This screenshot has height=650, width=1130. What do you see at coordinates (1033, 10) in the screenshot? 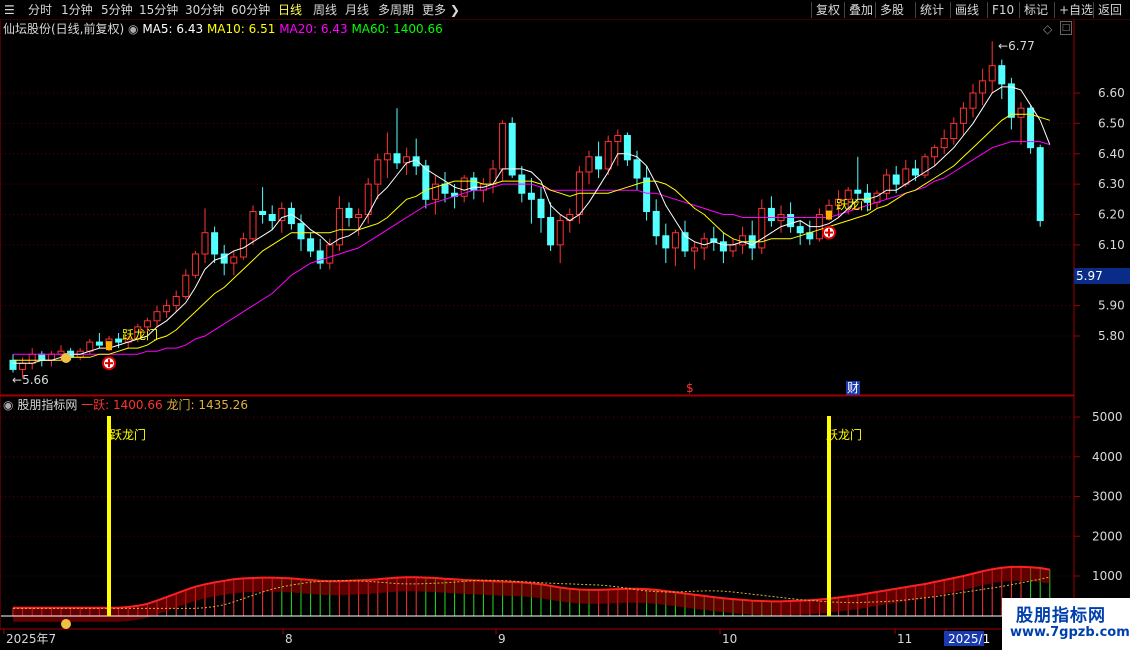
I see `toolbar-button-6: 标记` at bounding box center [1033, 10].